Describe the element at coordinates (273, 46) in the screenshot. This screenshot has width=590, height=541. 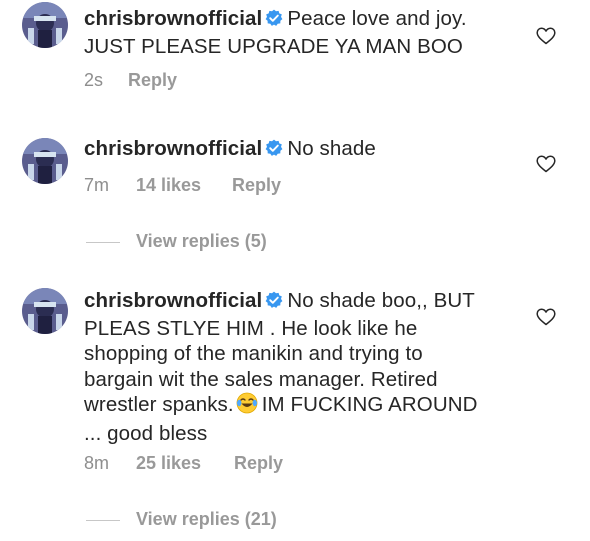
I see `comment-text-rest: JUST PLEASE UPGRADE YA MAN BOO` at that location.